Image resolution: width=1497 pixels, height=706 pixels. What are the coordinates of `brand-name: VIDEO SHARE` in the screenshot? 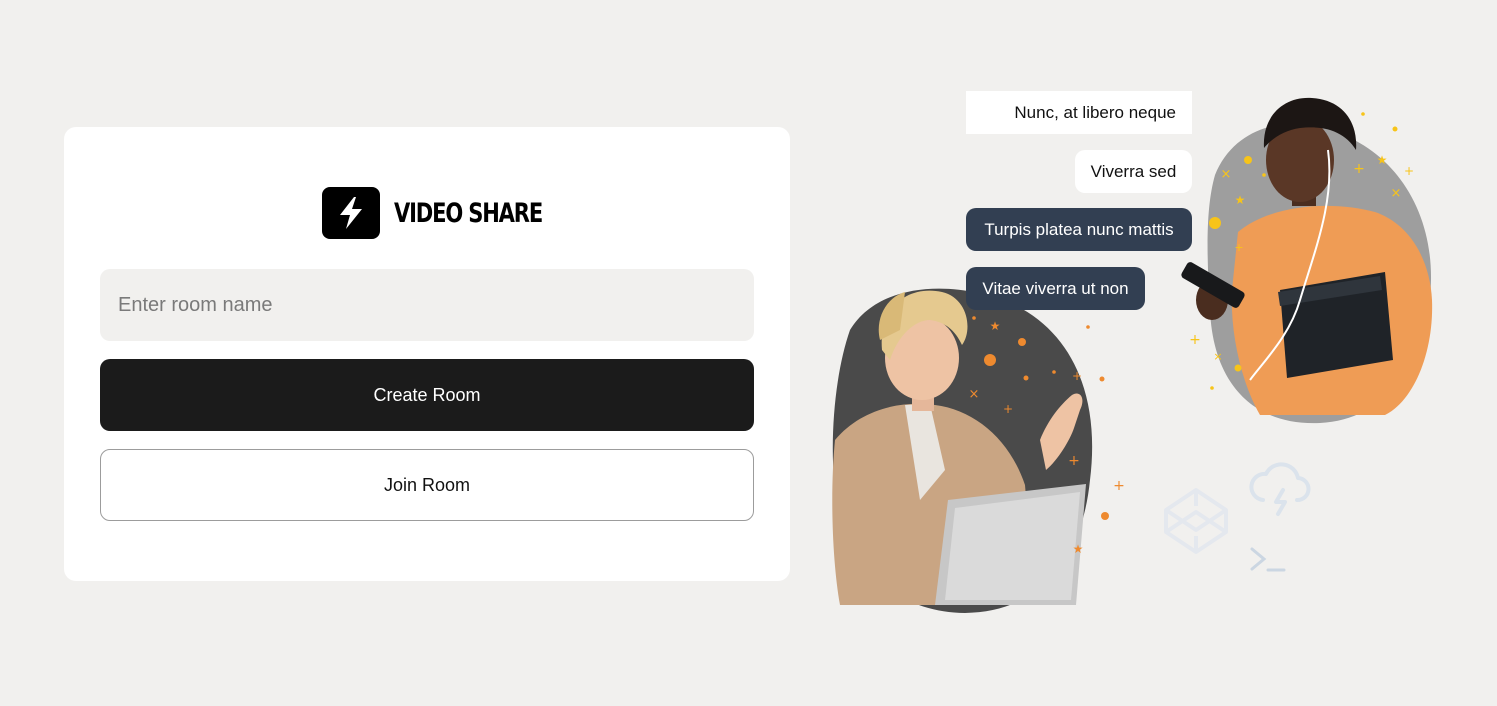 It's located at (468, 213).